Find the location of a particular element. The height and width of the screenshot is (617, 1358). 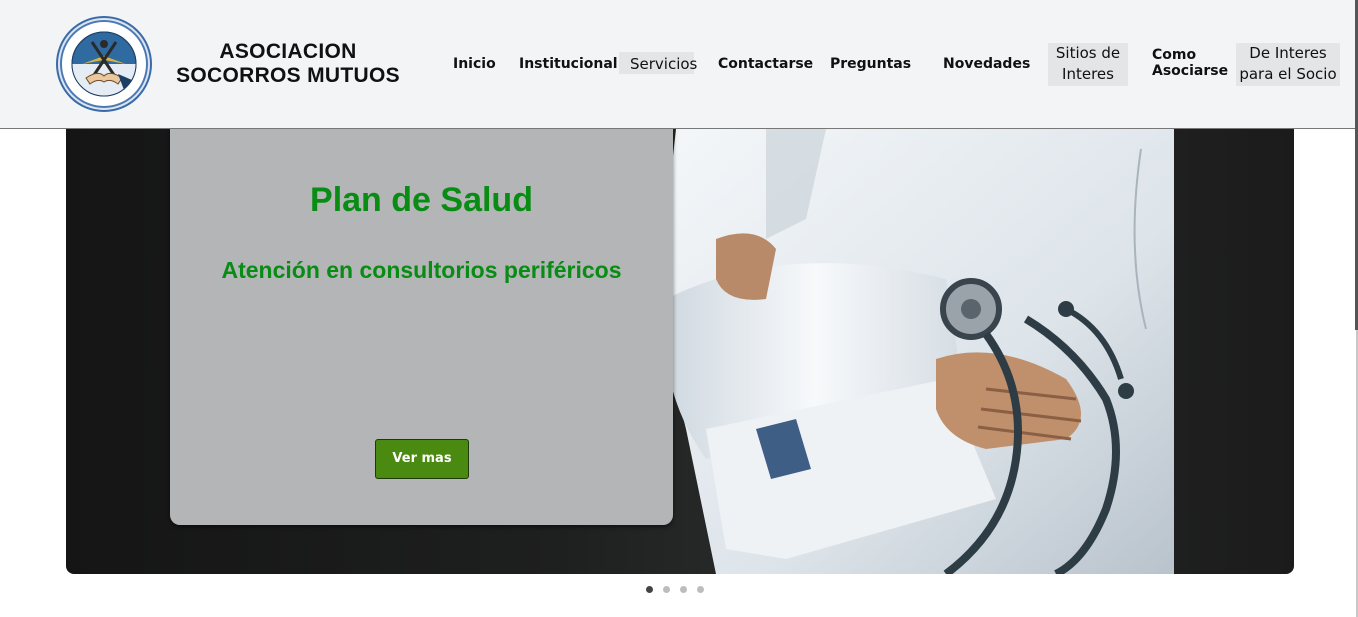

nav-contactarse: Contactarse is located at coordinates (765, 64).